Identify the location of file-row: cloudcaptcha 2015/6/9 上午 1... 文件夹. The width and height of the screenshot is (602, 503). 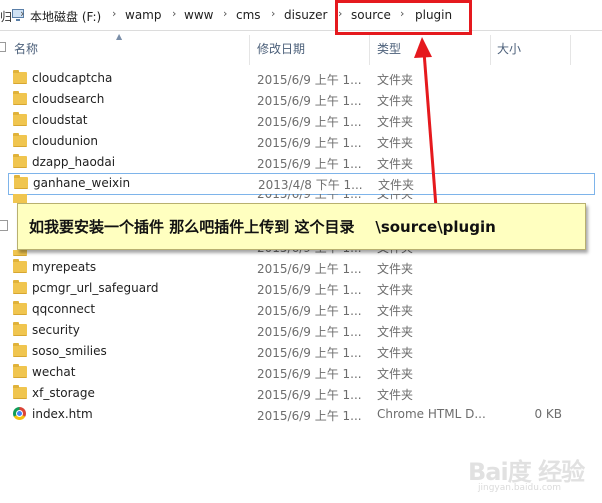
(301, 78).